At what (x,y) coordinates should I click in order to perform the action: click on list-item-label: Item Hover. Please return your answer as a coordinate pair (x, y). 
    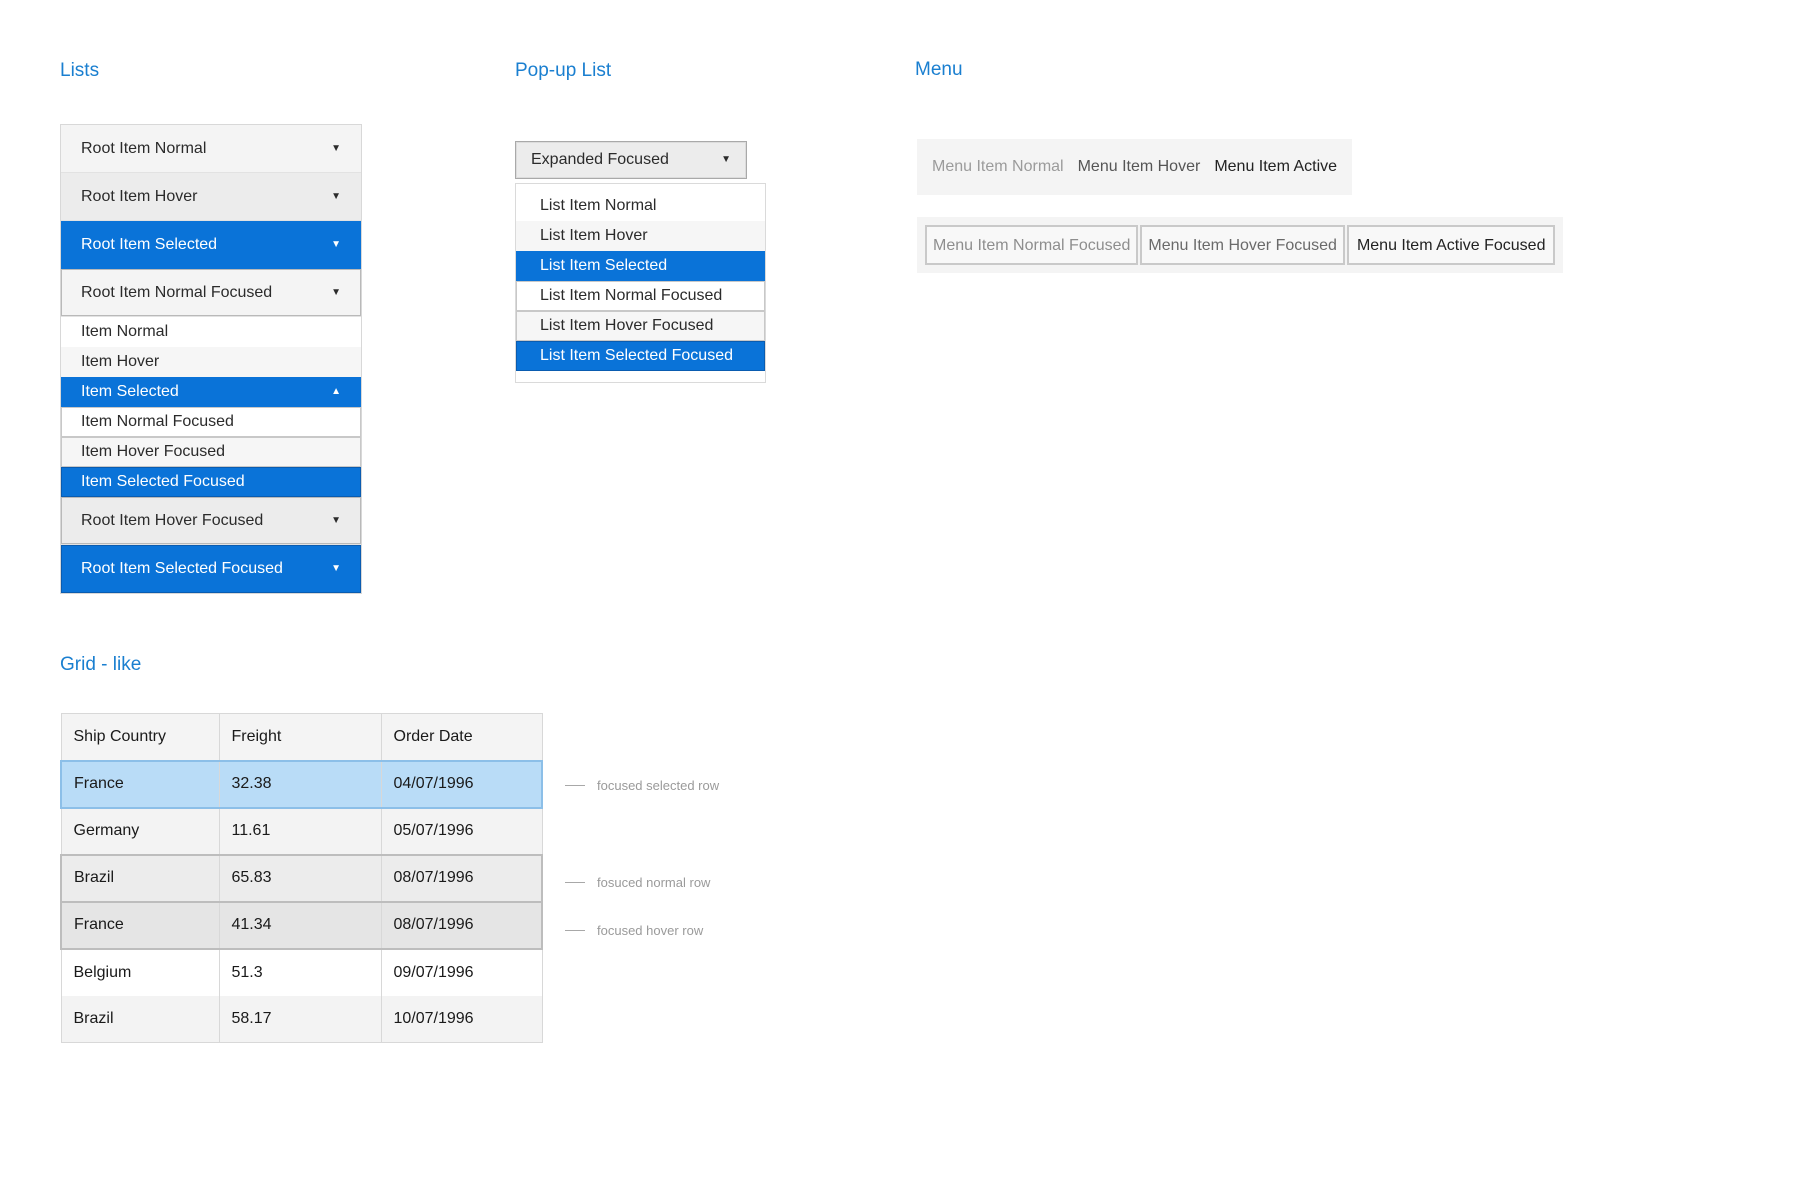
    Looking at the image, I should click on (120, 361).